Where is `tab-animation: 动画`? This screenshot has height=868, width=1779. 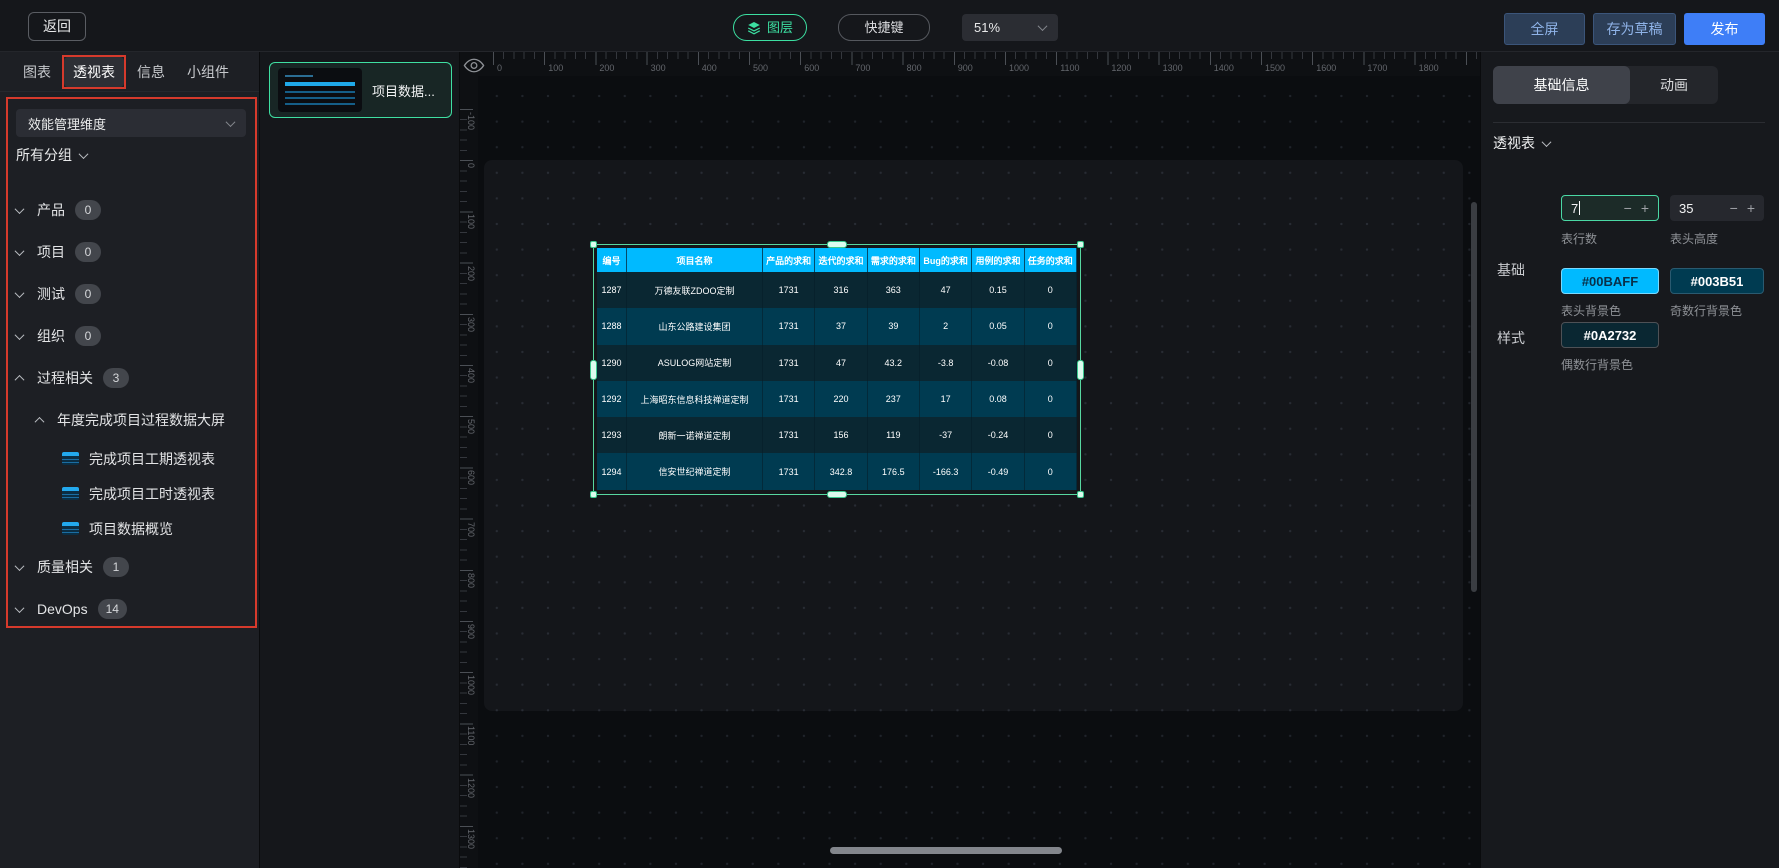 tab-animation: 动画 is located at coordinates (1674, 85).